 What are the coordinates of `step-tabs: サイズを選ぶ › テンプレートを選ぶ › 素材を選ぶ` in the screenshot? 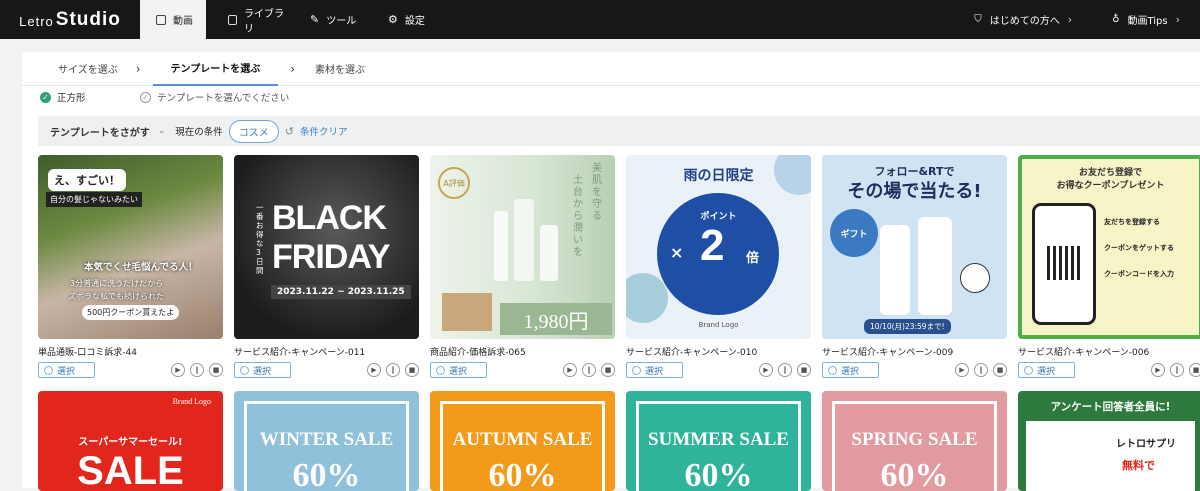 It's located at (611, 69).